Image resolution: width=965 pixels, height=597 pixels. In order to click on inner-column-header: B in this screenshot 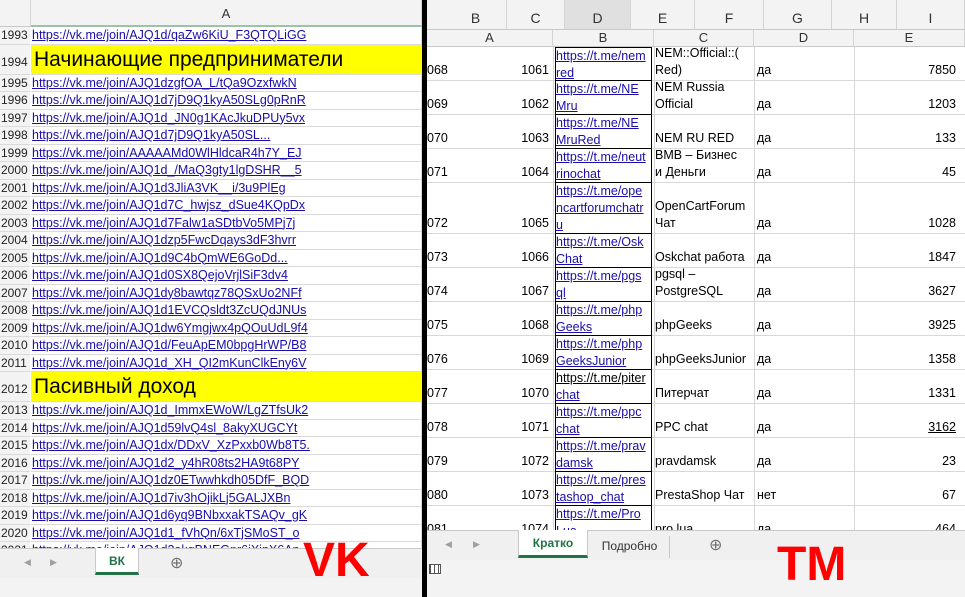, I will do `click(603, 38)`.